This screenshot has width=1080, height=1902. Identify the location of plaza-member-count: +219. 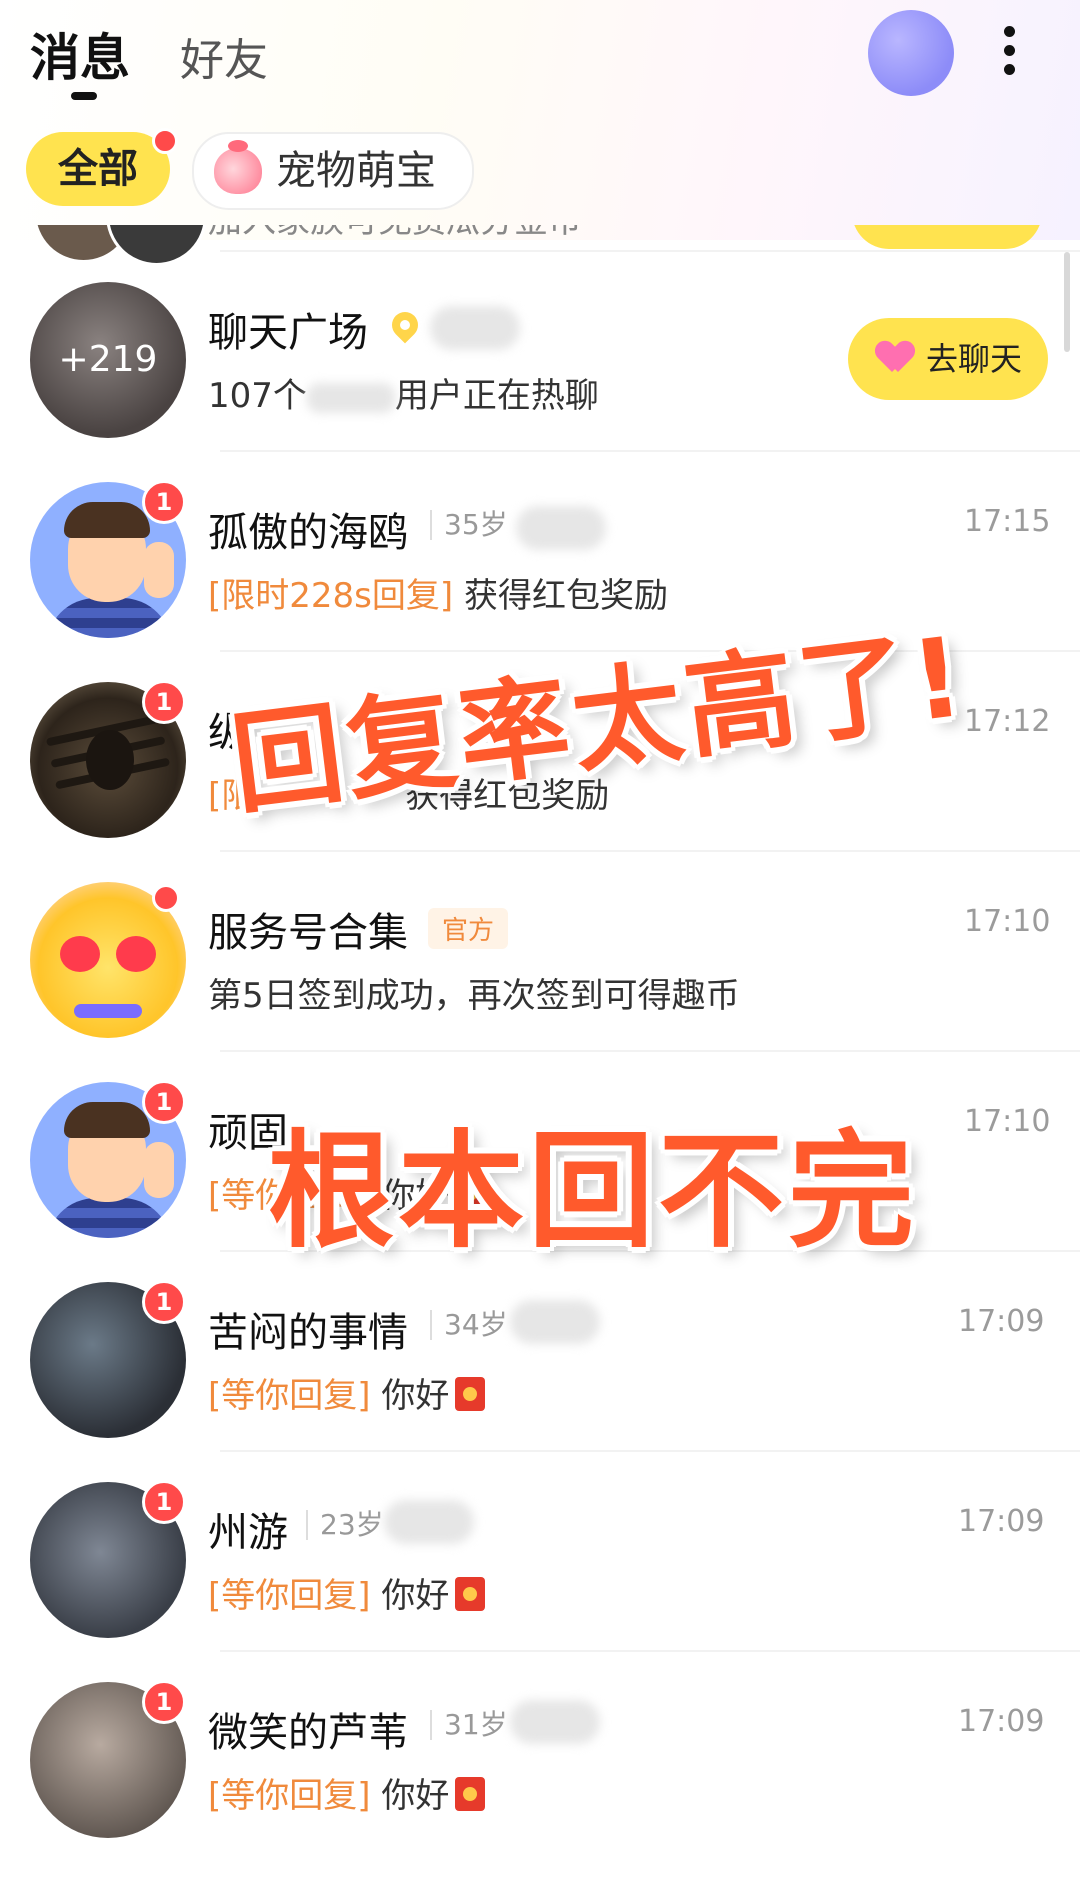
(108, 359).